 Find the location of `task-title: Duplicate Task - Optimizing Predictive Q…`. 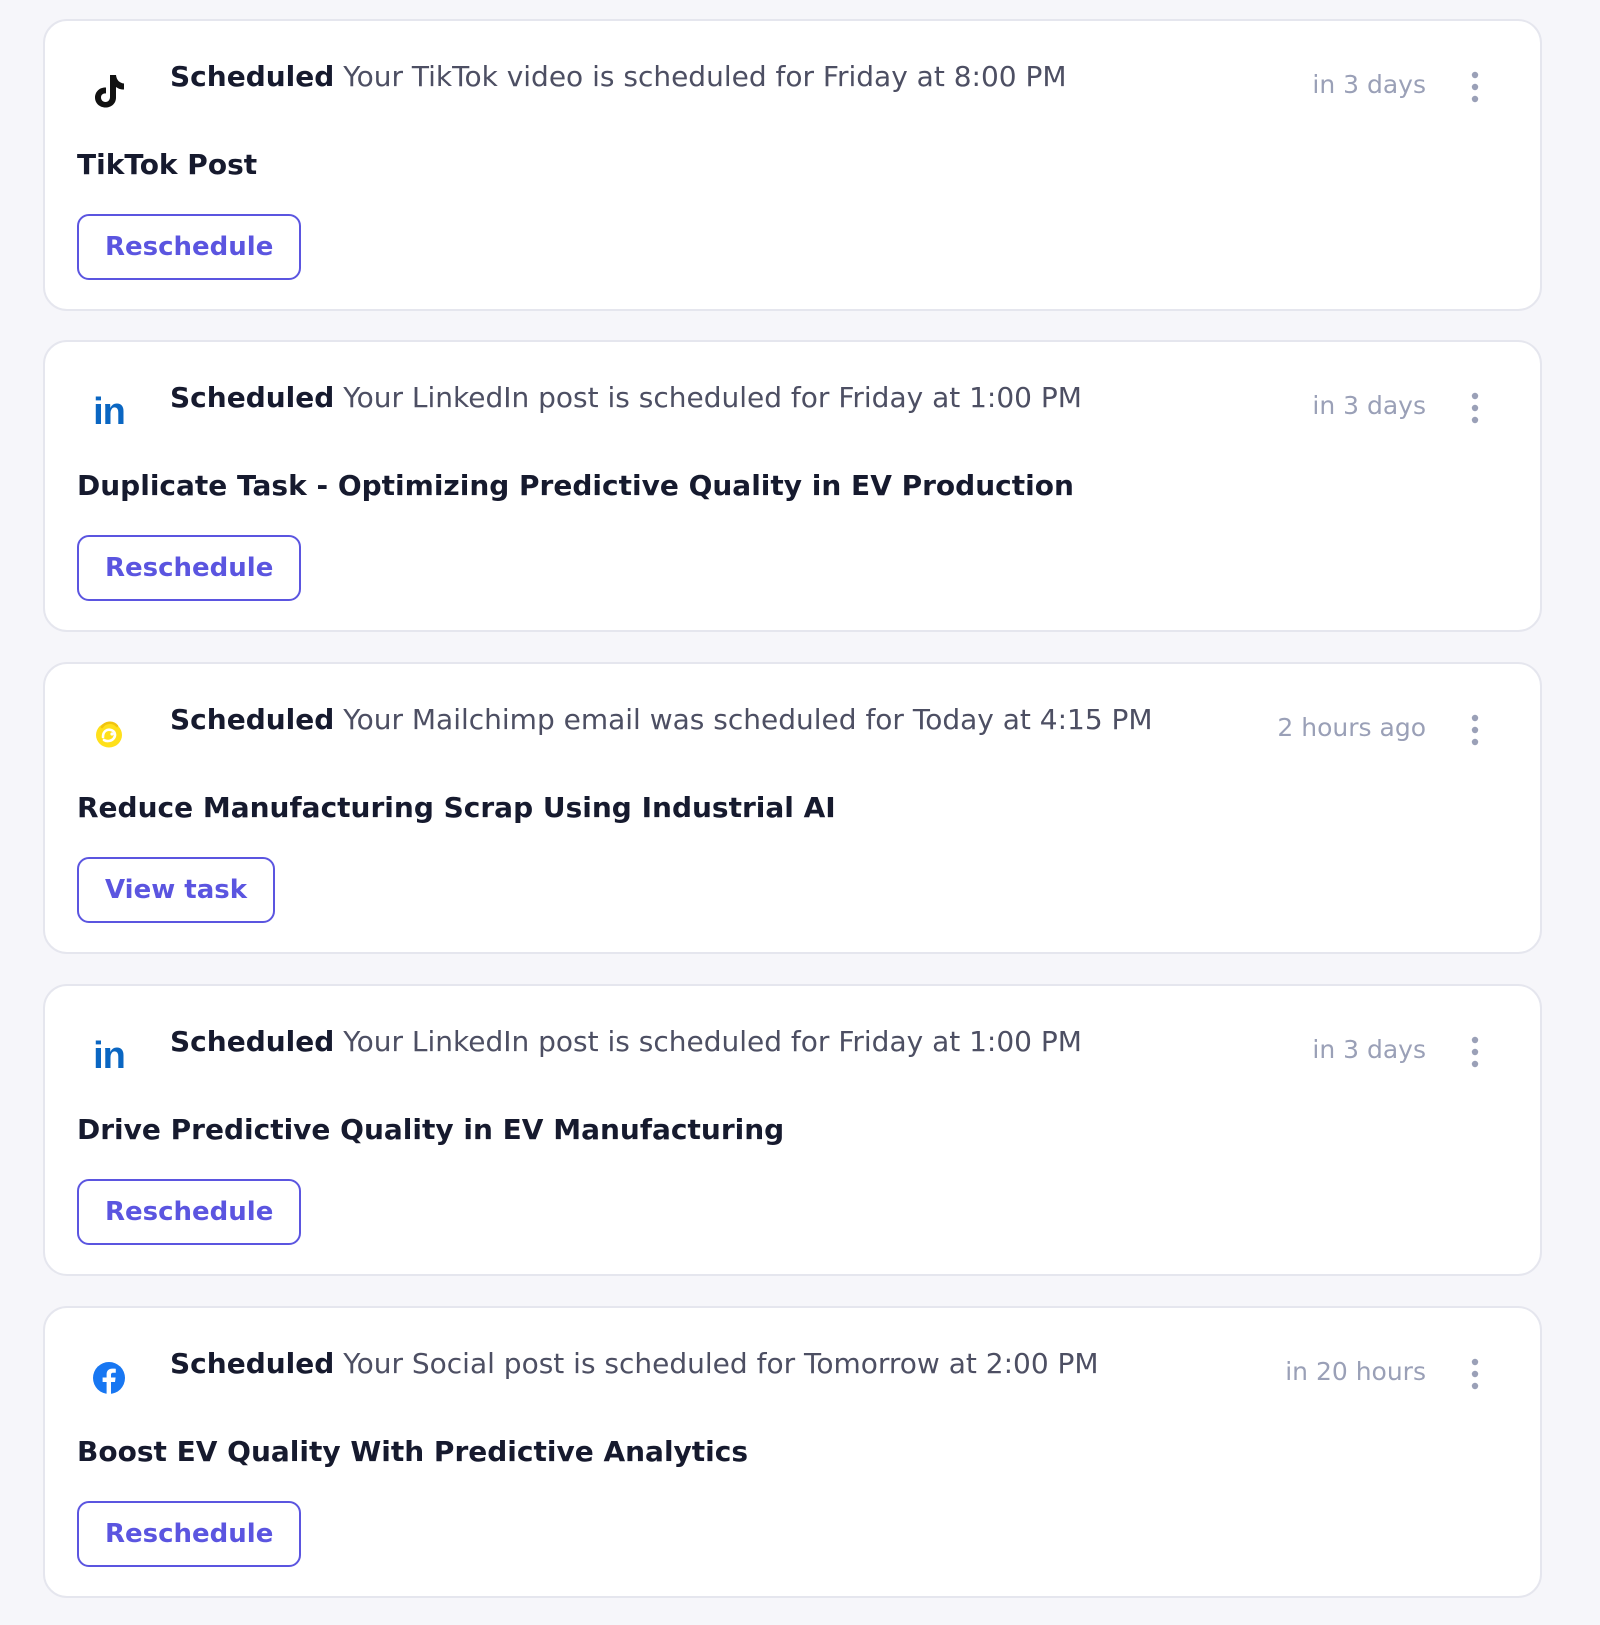

task-title: Duplicate Task - Optimizing Predictive Q… is located at coordinates (575, 485).